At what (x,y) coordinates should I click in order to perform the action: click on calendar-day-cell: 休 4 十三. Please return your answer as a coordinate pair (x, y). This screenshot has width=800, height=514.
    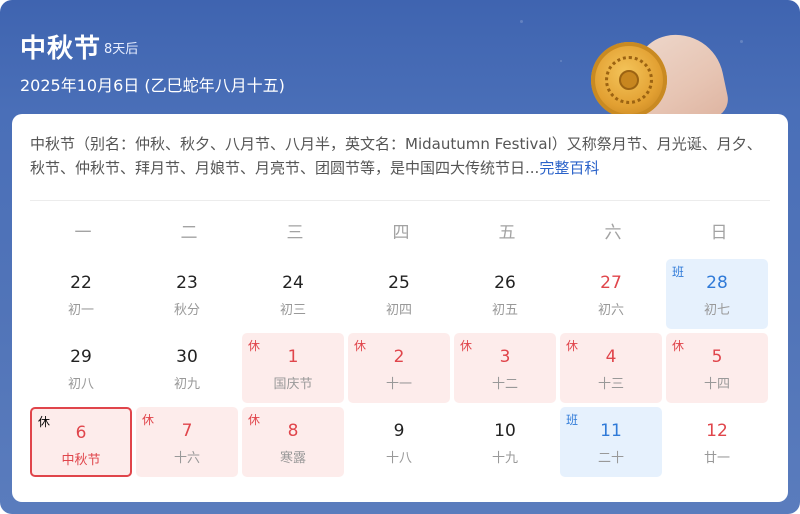
    Looking at the image, I should click on (611, 368).